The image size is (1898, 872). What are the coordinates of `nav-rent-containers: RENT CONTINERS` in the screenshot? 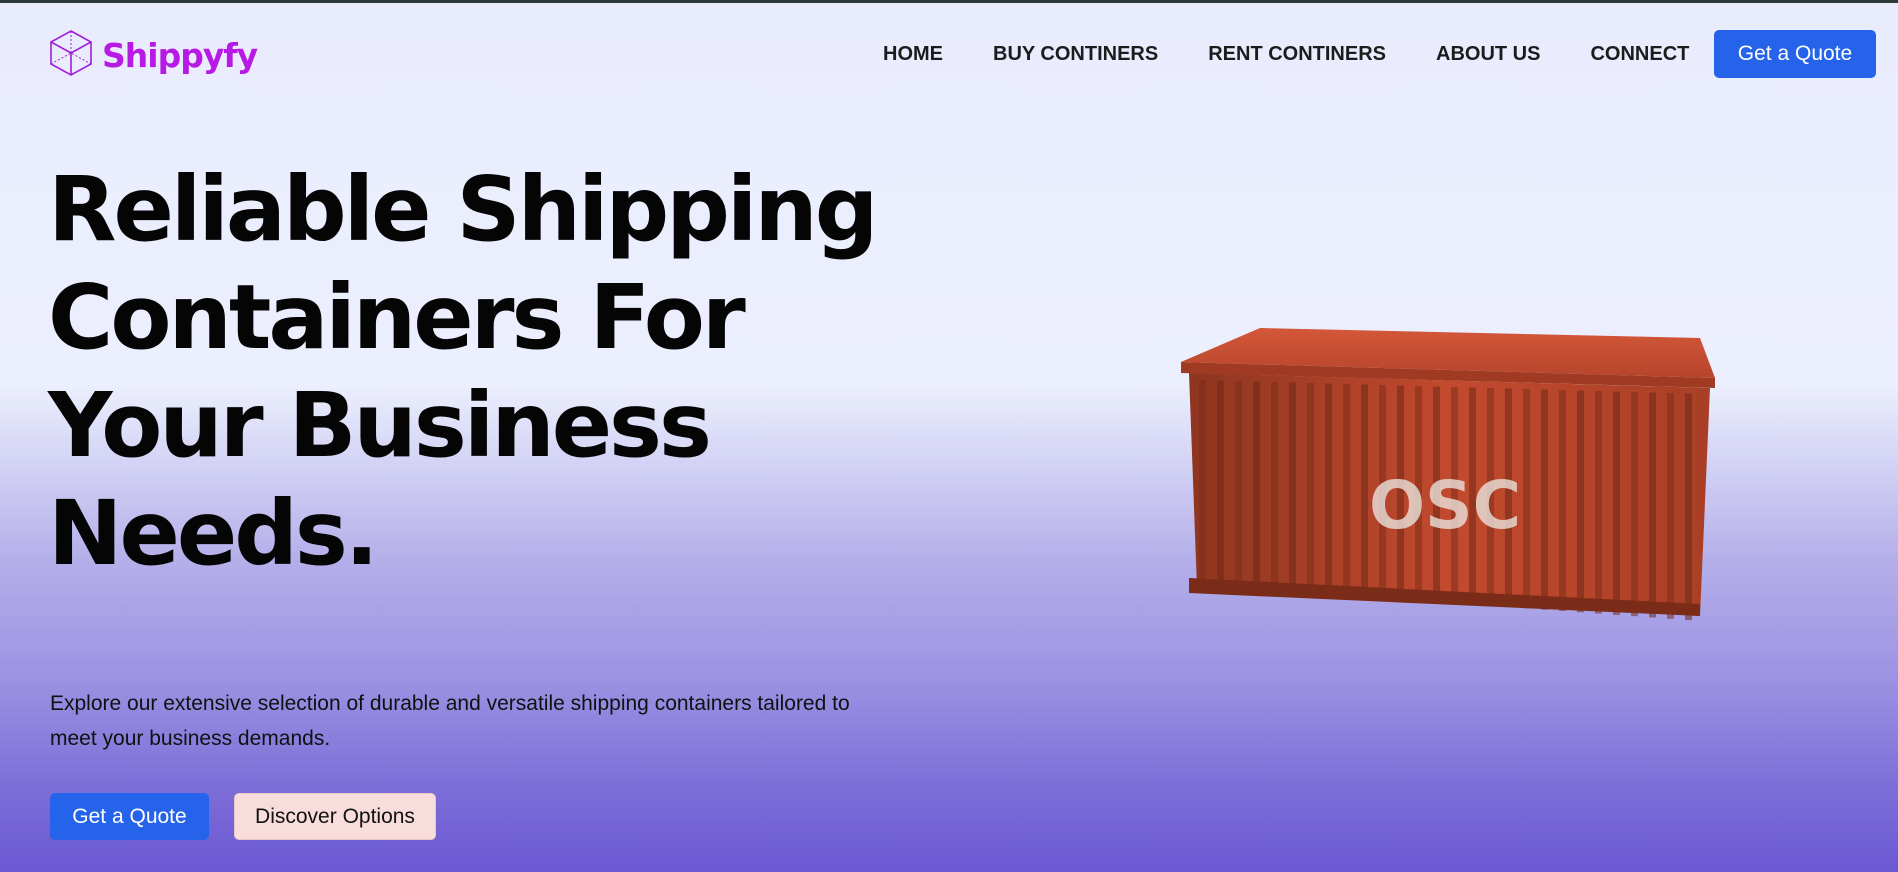 It's located at (1297, 54).